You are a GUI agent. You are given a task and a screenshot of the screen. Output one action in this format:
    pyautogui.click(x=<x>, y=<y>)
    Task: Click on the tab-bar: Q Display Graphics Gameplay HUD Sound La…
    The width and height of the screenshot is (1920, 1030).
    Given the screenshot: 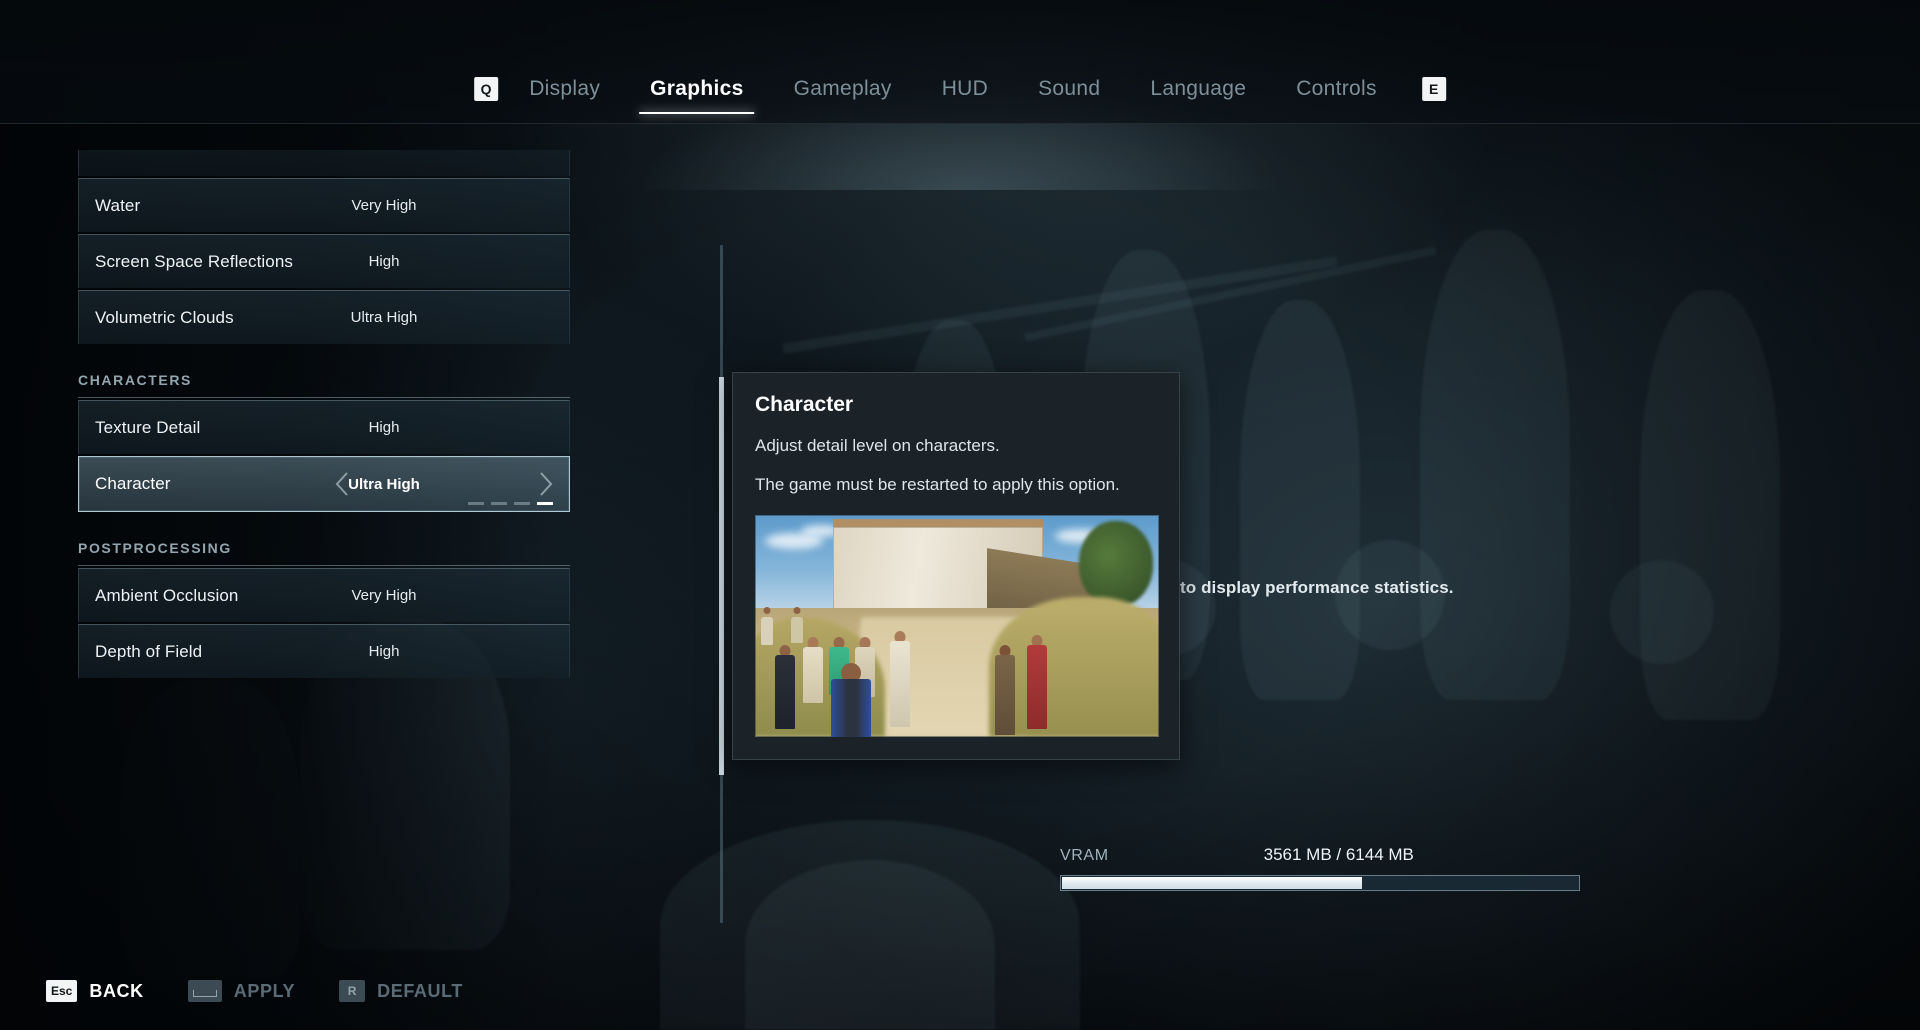 What is the action you would take?
    pyautogui.click(x=960, y=62)
    